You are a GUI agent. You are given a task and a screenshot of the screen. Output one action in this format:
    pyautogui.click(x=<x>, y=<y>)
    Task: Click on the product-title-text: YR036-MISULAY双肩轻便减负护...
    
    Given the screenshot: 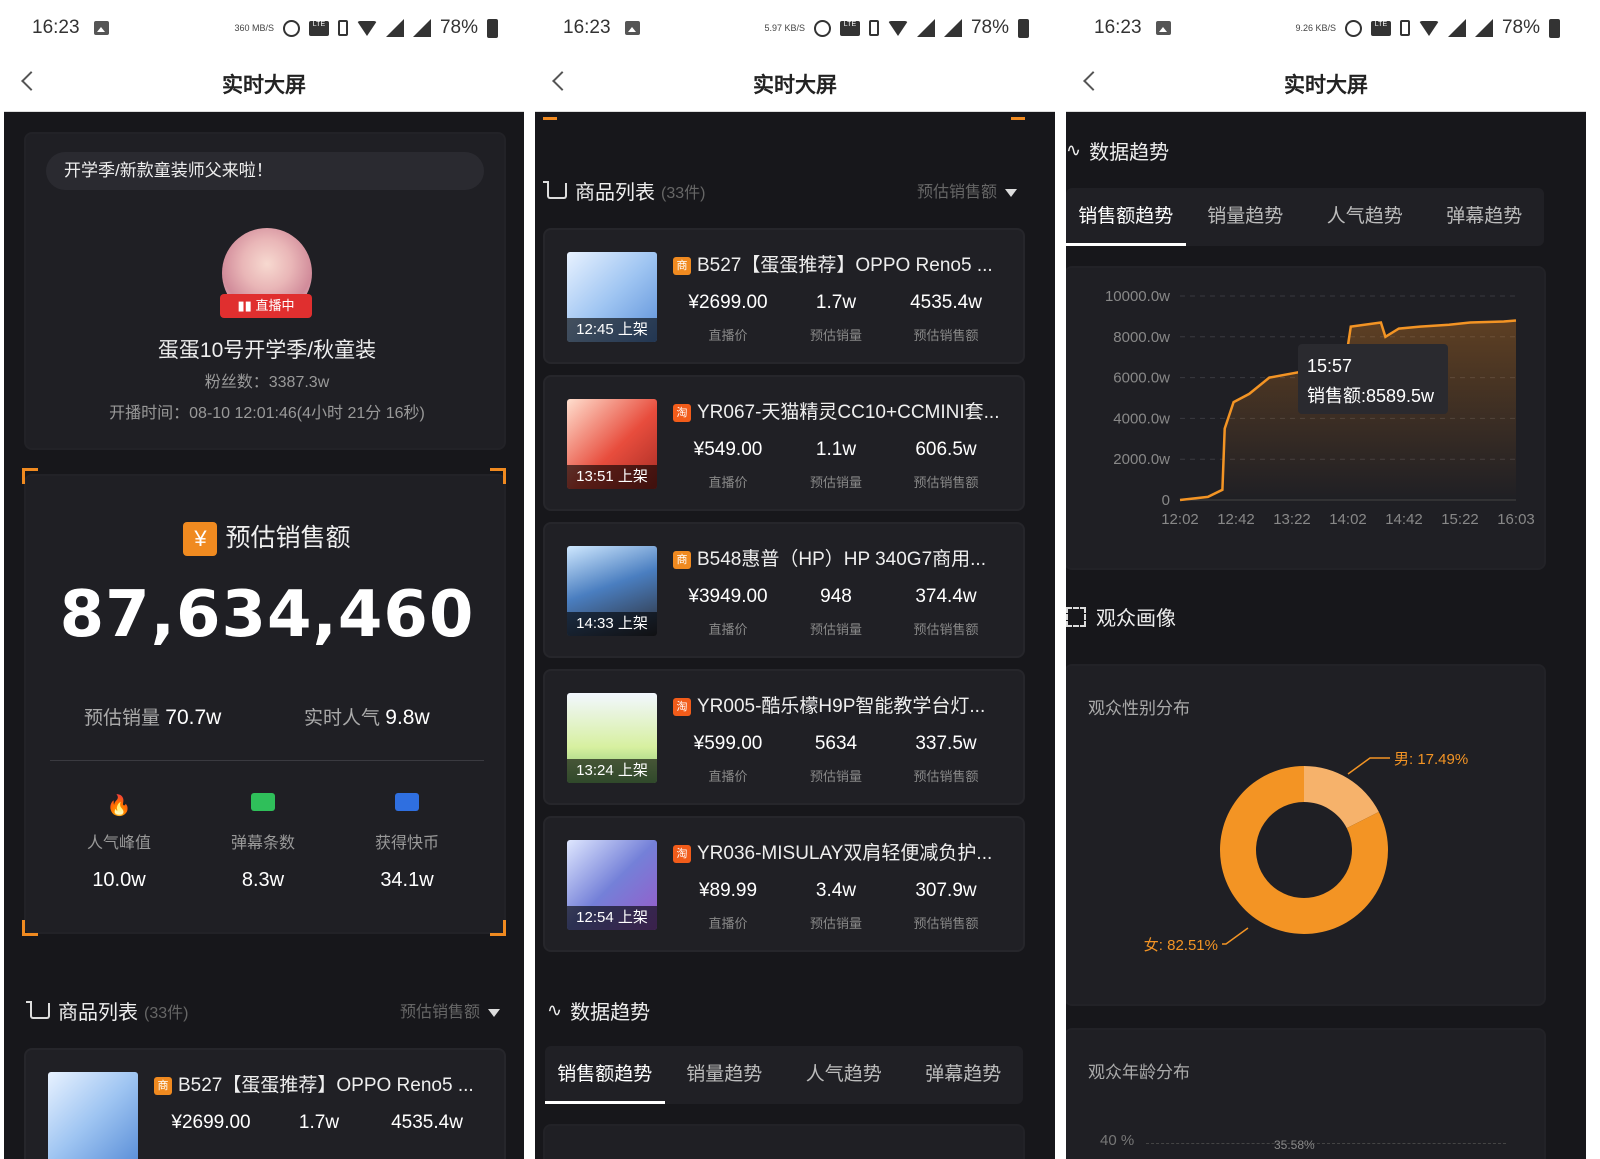 What is the action you would take?
    pyautogui.click(x=845, y=853)
    